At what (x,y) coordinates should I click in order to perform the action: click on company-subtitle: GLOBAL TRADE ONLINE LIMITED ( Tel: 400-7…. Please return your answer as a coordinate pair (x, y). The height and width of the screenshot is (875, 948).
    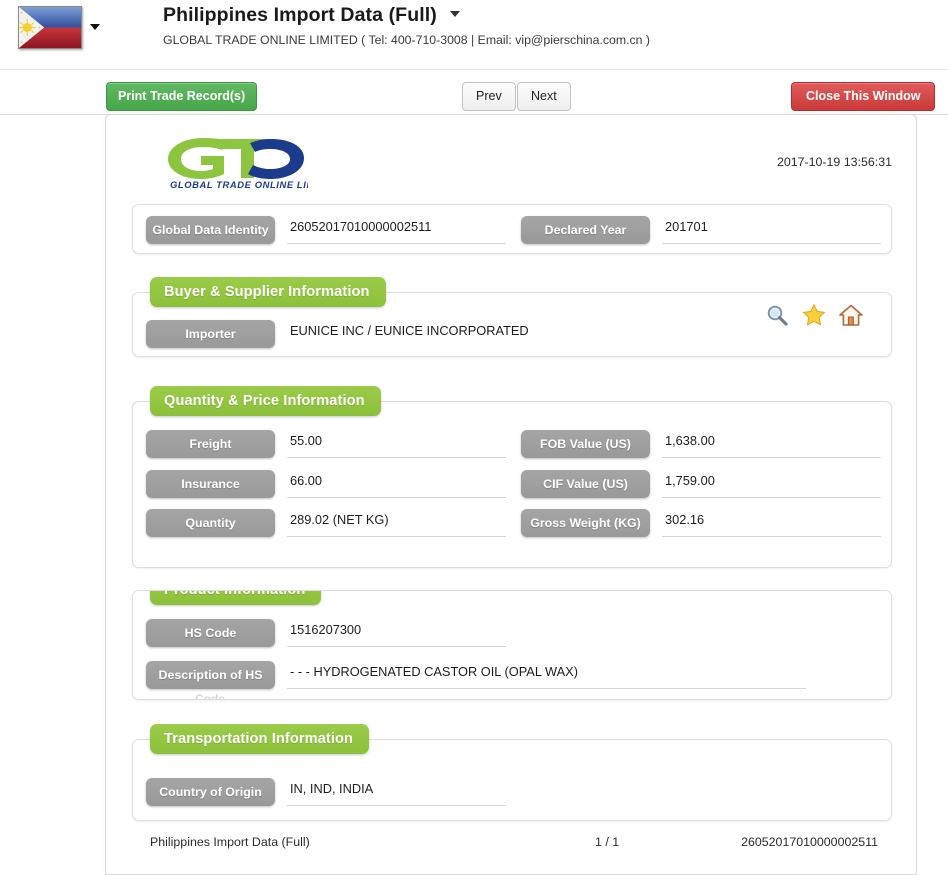
    Looking at the image, I should click on (407, 40).